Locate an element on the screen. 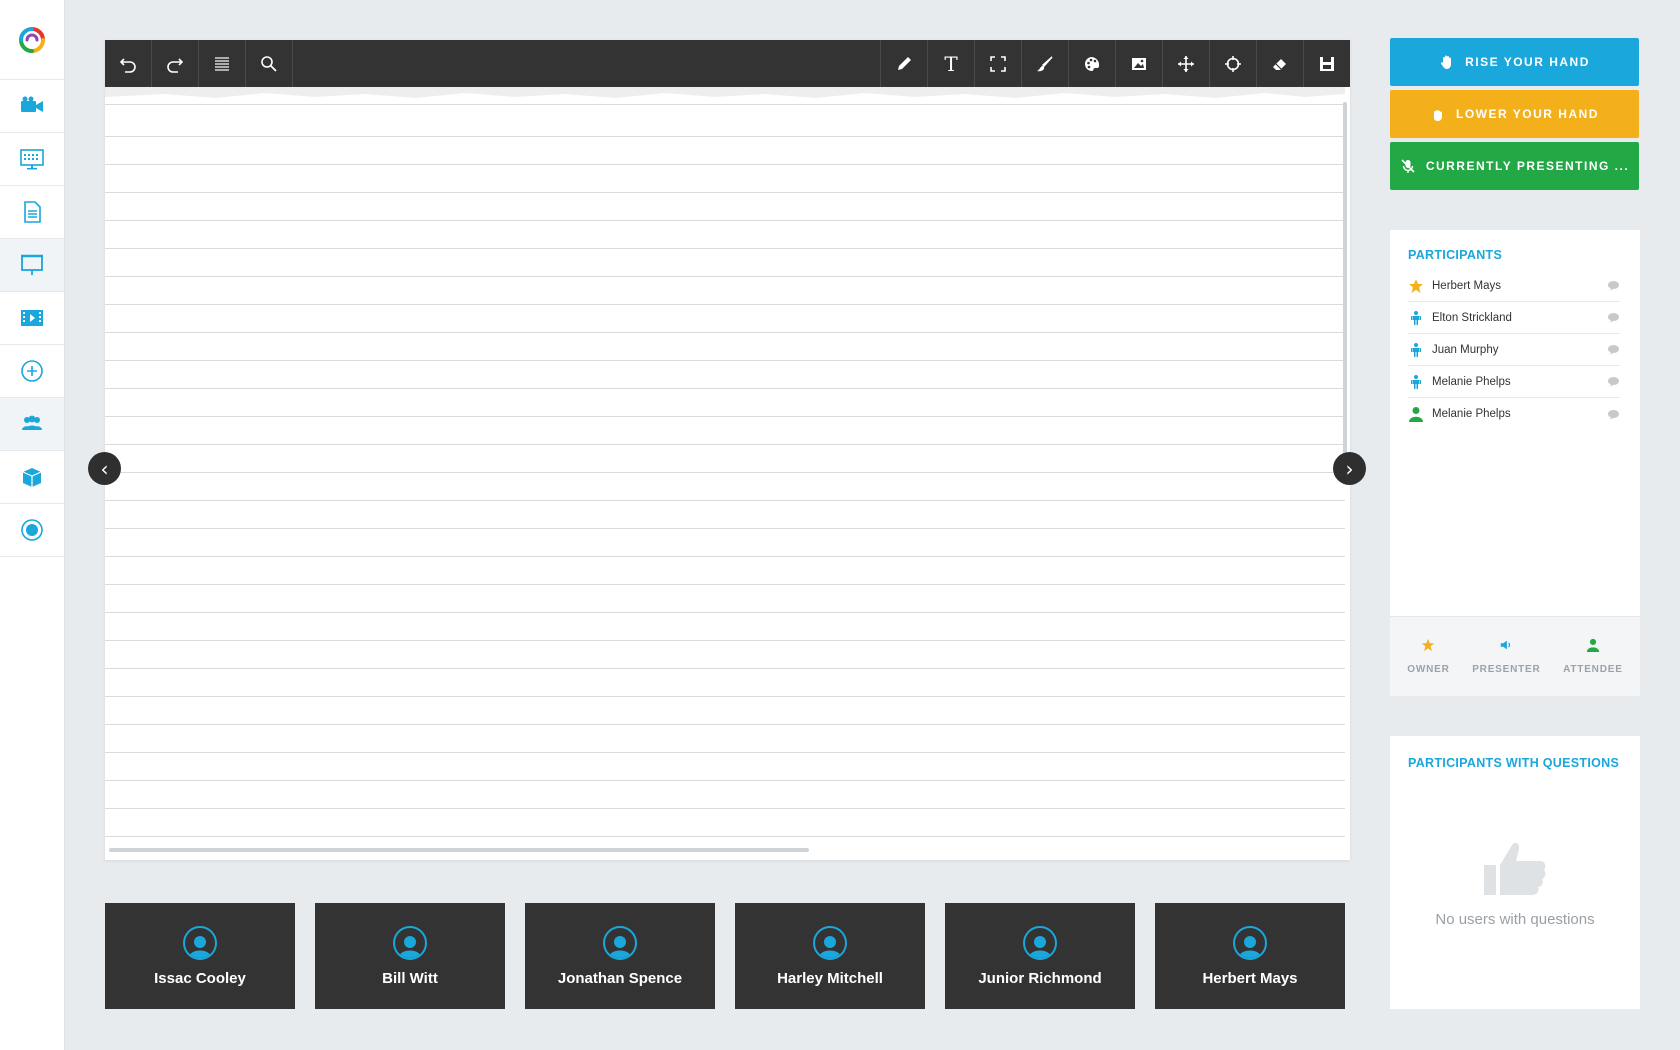 The width and height of the screenshot is (1680, 1050). legend-presenter-label: PRESENTER is located at coordinates (1506, 669).